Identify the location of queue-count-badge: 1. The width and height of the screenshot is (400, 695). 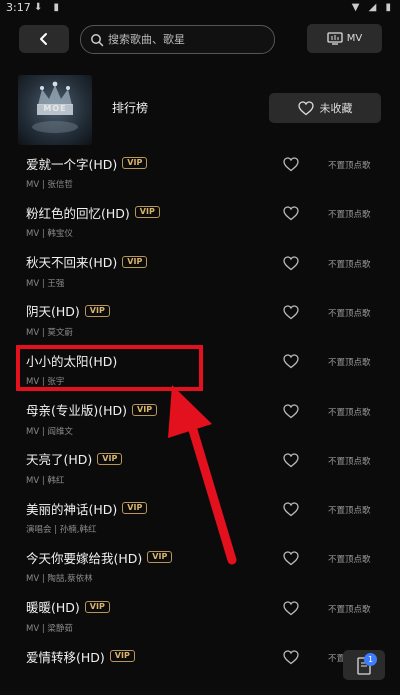
(370, 659).